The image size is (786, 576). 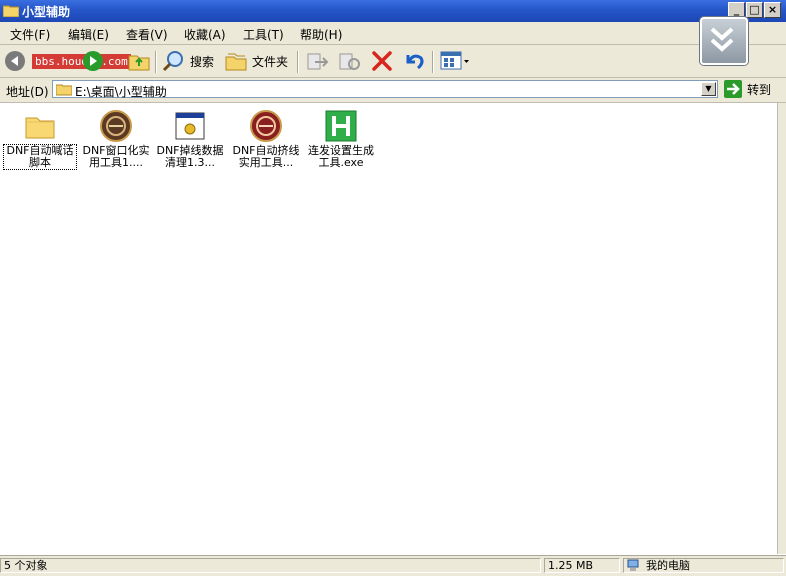 I want to click on menu-file: 文件(F), so click(x=30, y=34).